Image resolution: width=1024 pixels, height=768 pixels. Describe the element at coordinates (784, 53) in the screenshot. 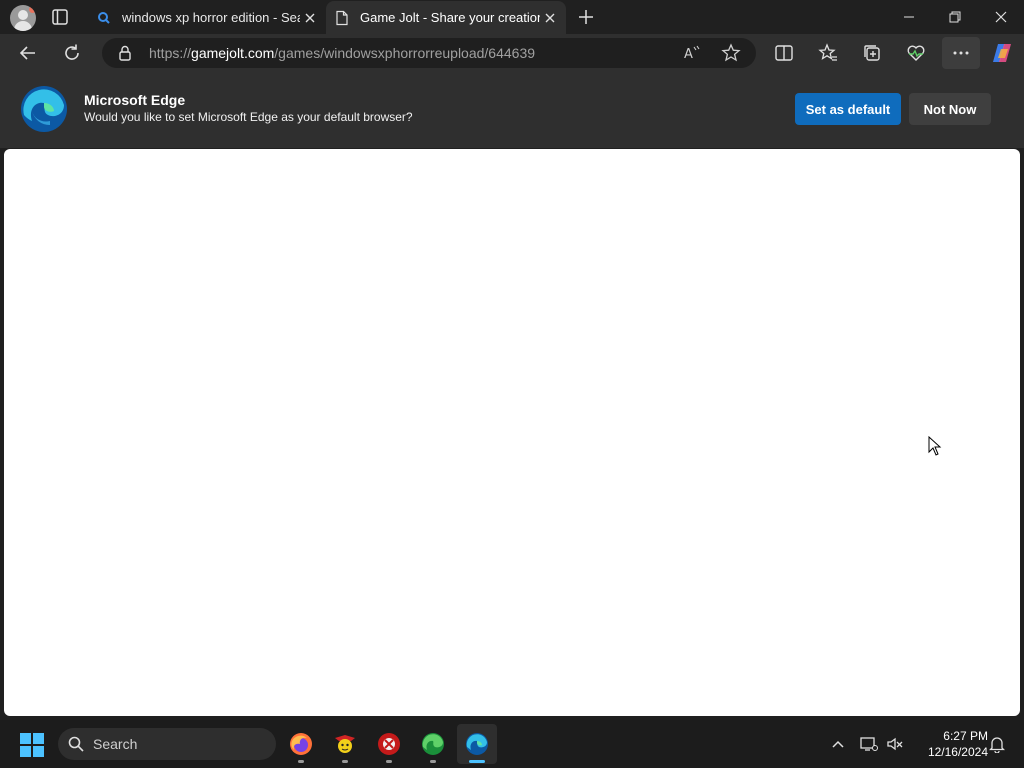

I see `split-screen-icon` at that location.